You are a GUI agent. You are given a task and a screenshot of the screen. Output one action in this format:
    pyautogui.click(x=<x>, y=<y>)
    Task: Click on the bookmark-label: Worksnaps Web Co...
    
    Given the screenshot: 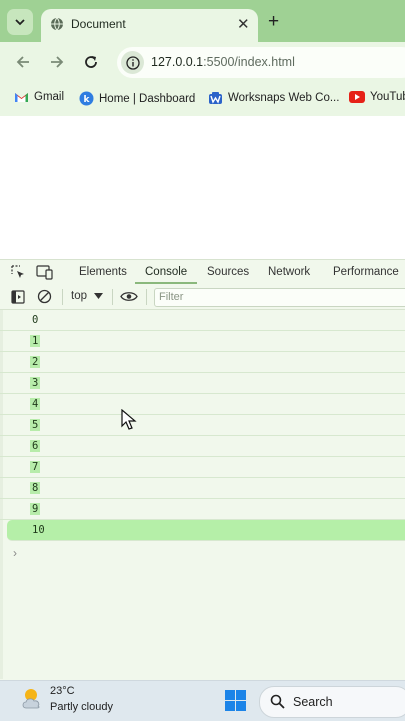 What is the action you would take?
    pyautogui.click(x=284, y=98)
    